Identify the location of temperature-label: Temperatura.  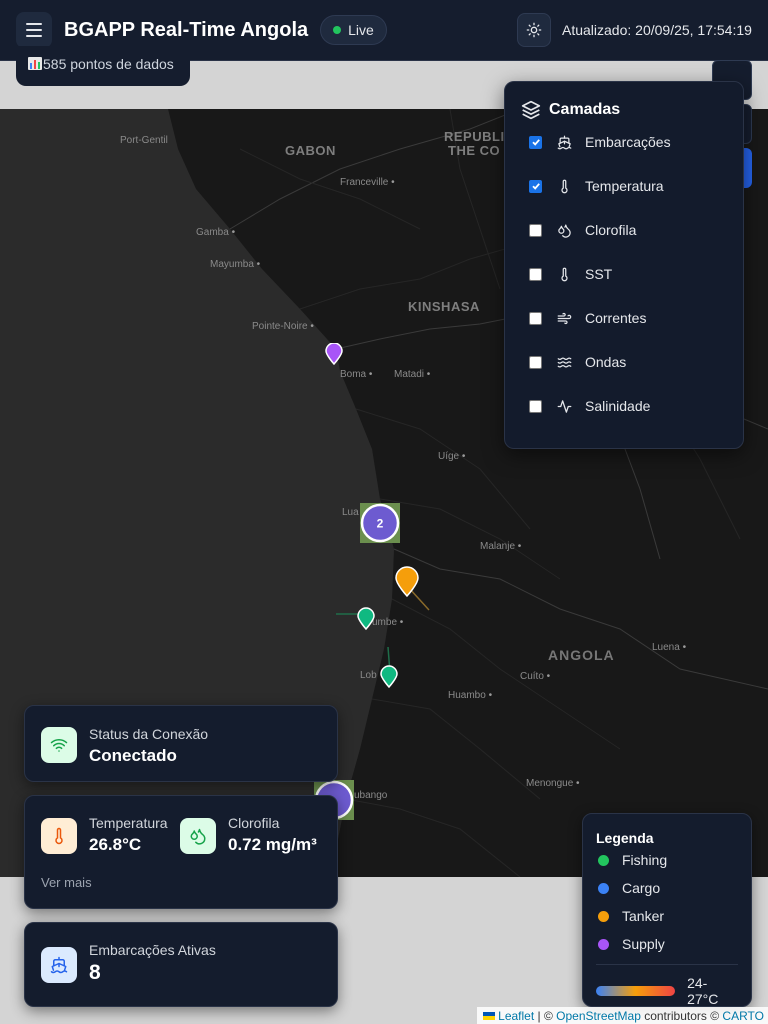
(128, 823).